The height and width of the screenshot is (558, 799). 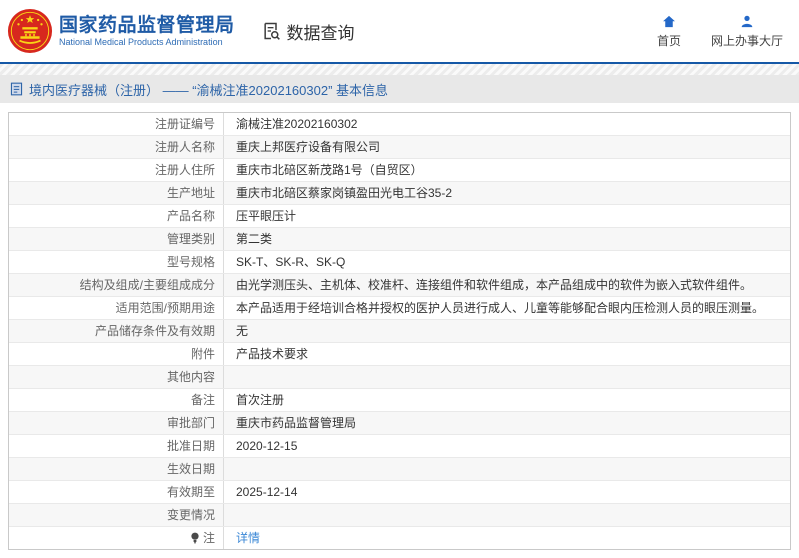 I want to click on row-value-text: 无, so click(x=242, y=331).